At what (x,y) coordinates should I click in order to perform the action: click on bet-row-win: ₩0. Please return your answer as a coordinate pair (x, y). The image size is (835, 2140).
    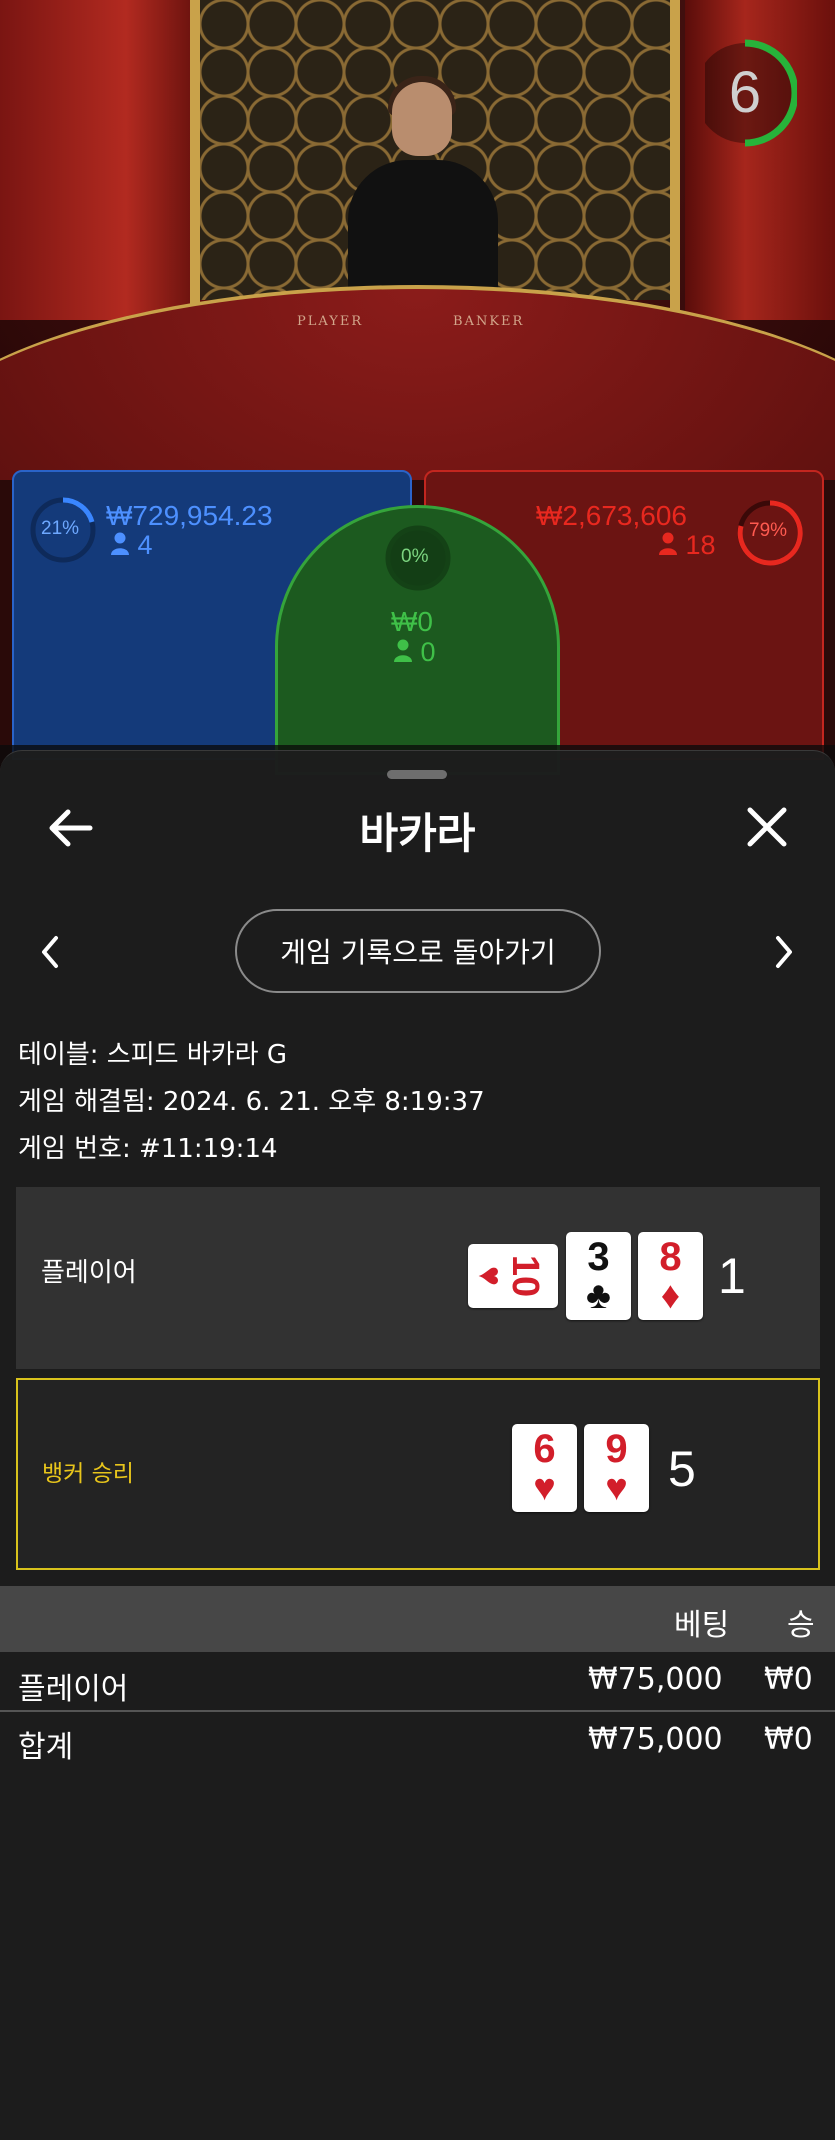
    Looking at the image, I should click on (788, 1679).